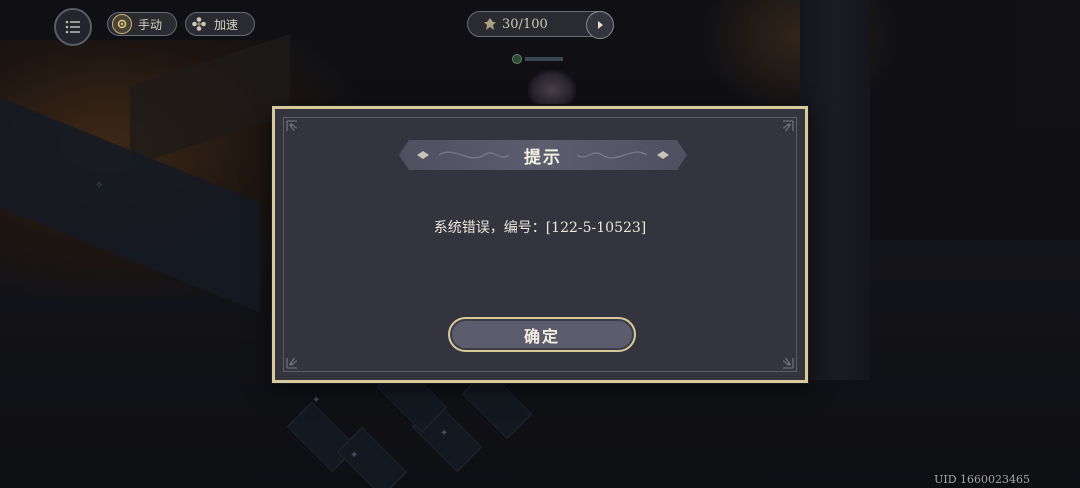 This screenshot has height=488, width=1080. Describe the element at coordinates (543, 157) in the screenshot. I see `dialog-title: 提示` at that location.